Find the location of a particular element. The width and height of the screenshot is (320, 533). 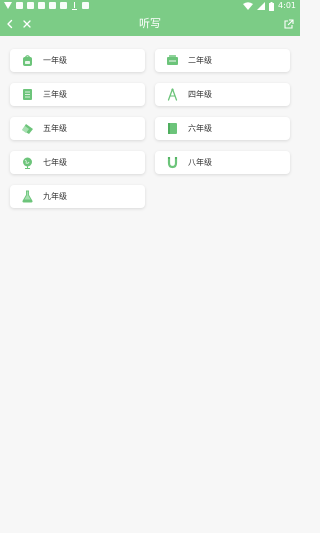

grade-label: 七年级 is located at coordinates (55, 162).